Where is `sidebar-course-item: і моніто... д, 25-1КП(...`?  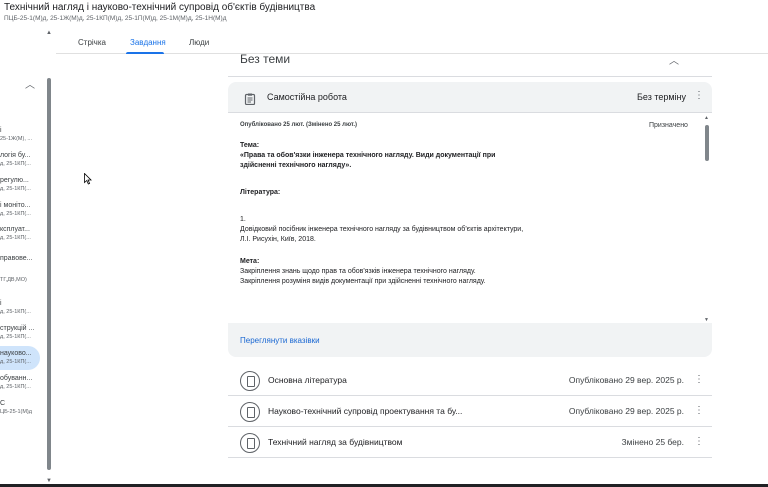 sidebar-course-item: і моніто... д, 25-1КП(... is located at coordinates (20, 209).